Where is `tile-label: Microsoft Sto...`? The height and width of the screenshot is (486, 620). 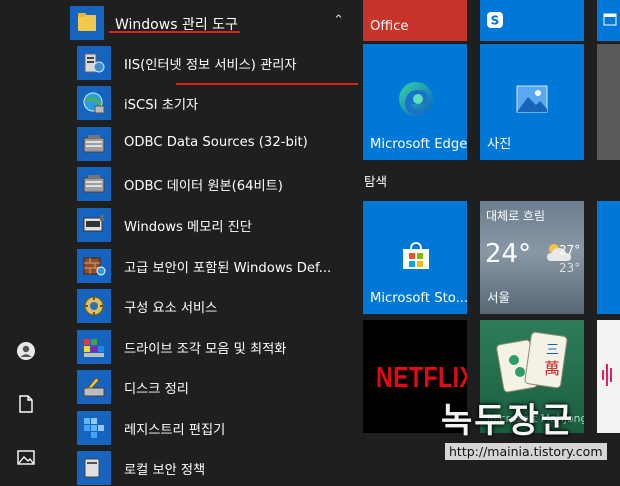
tile-label: Microsoft Sto... is located at coordinates (418, 298).